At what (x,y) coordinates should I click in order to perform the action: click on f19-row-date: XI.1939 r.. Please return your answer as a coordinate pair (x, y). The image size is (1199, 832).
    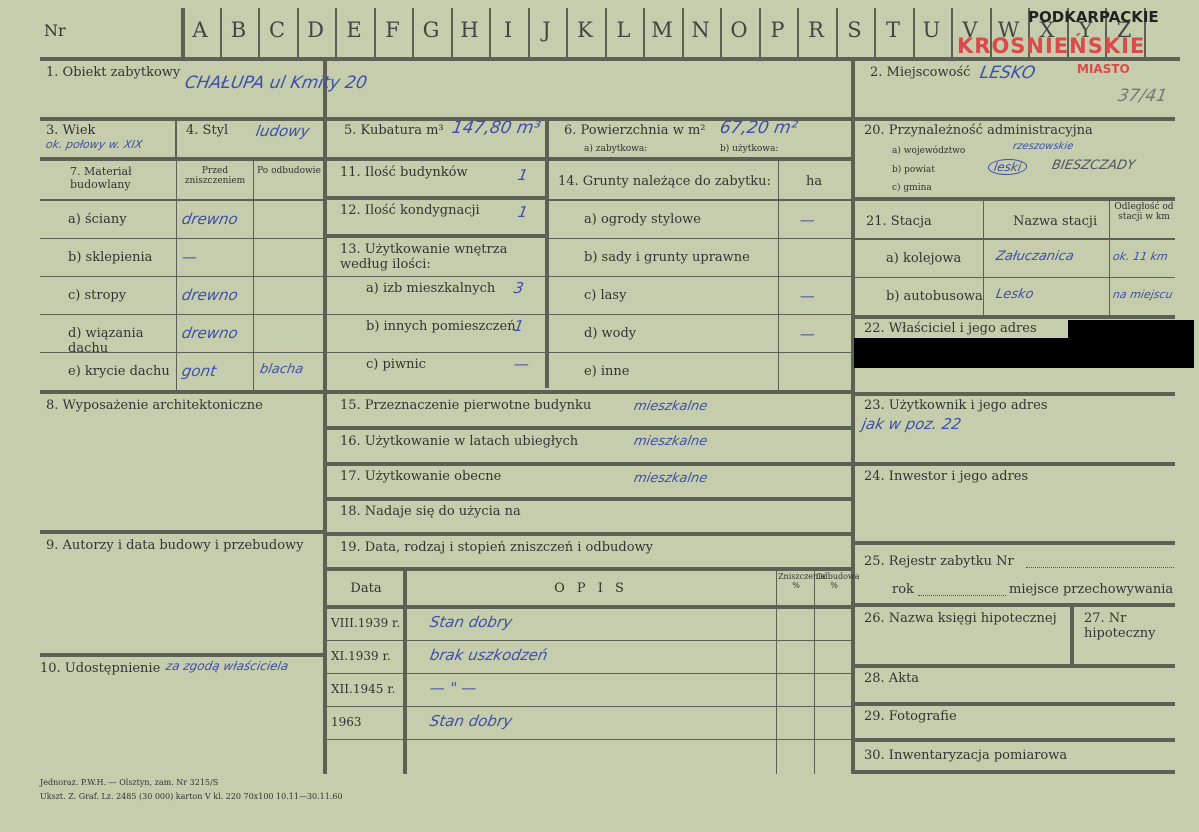
    Looking at the image, I should click on (361, 656).